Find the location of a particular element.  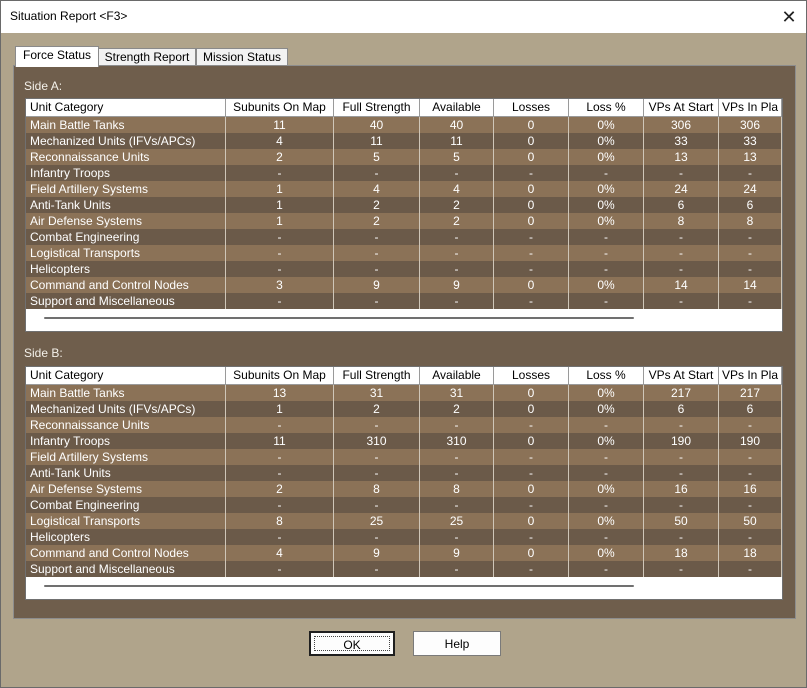

table-row: Command and Control Nodes 3 9 9 0 0% 14 14 is located at coordinates (404, 285).